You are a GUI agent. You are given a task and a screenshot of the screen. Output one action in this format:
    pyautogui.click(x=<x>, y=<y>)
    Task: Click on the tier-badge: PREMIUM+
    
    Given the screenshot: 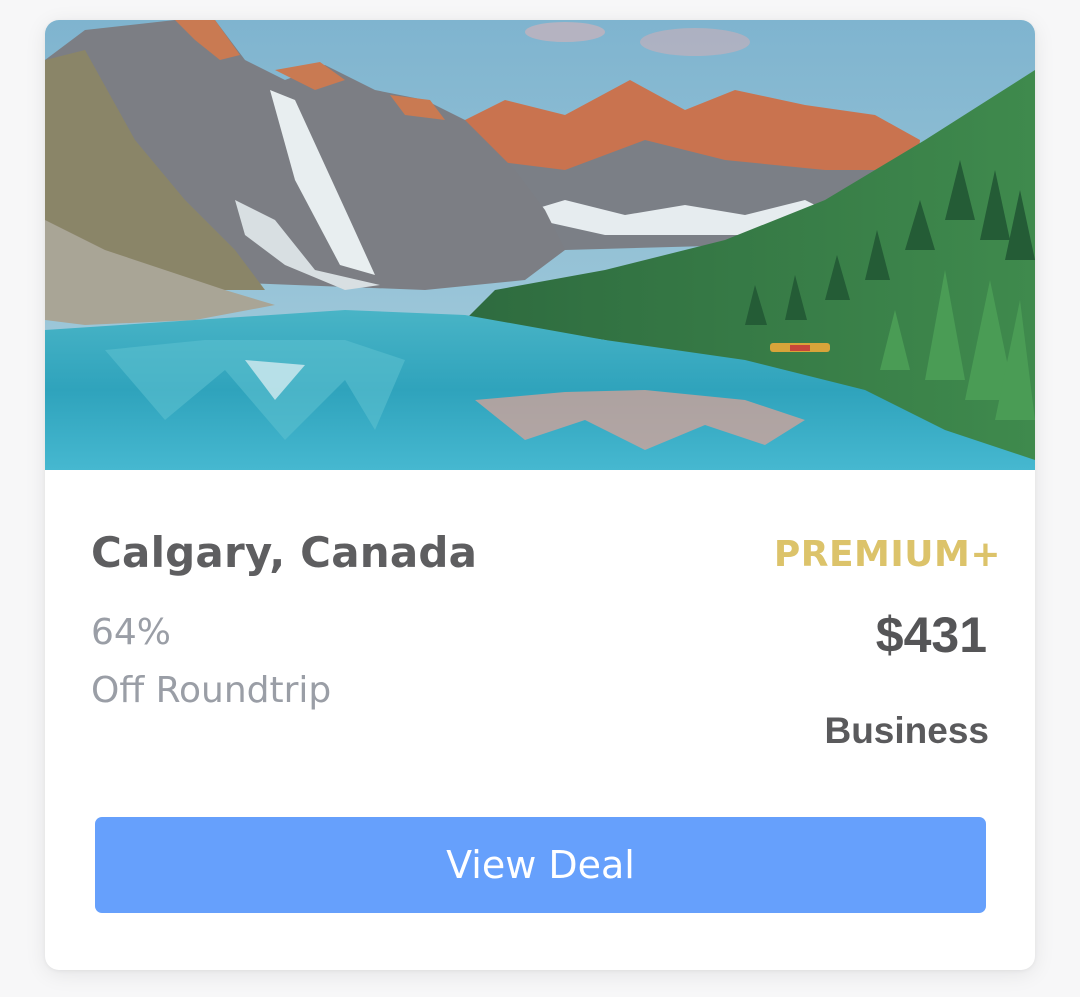 What is the action you would take?
    pyautogui.click(x=887, y=554)
    